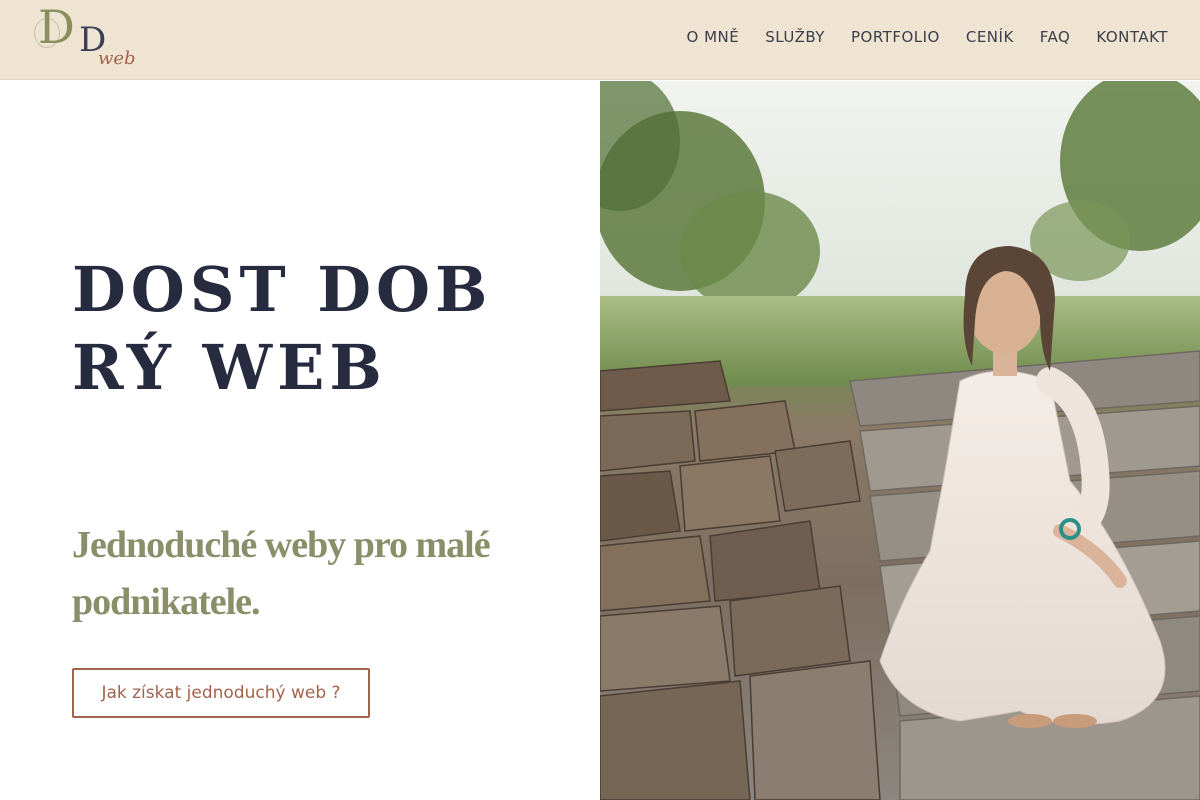 The width and height of the screenshot is (1200, 800). What do you see at coordinates (990, 37) in the screenshot?
I see `nav-item-cenik: CENÍK` at bounding box center [990, 37].